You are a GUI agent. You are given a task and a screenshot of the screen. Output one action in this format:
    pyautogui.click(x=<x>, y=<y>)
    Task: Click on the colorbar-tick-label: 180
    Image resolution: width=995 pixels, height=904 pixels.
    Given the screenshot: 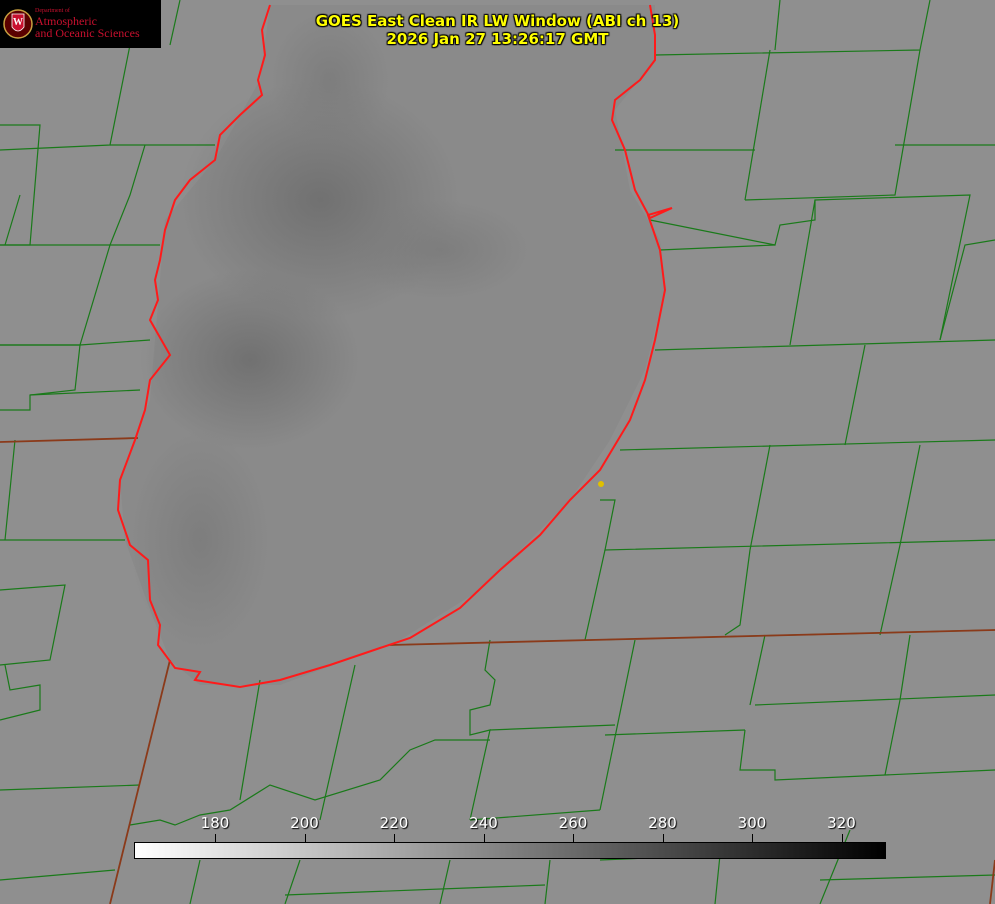 What is the action you would take?
    pyautogui.click(x=215, y=823)
    